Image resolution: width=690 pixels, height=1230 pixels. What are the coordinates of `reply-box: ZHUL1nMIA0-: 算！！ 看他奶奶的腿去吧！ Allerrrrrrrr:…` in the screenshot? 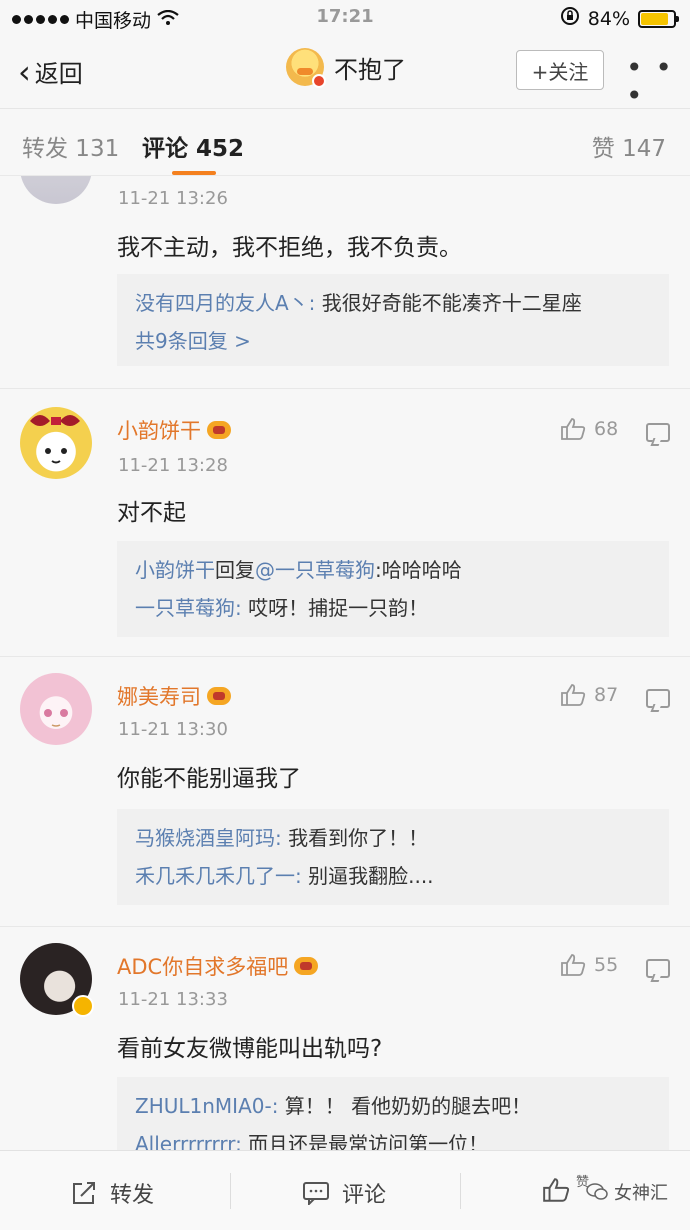 It's located at (393, 1113).